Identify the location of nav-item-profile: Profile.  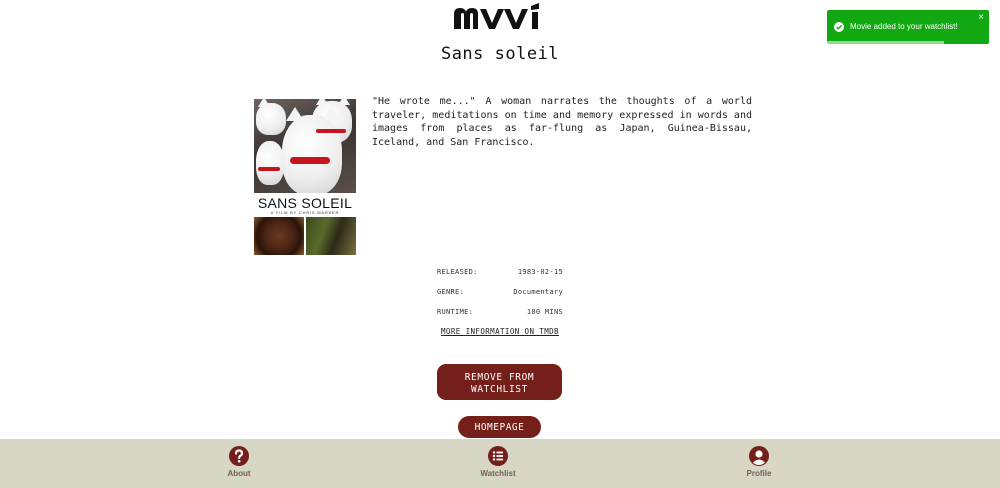
(759, 462).